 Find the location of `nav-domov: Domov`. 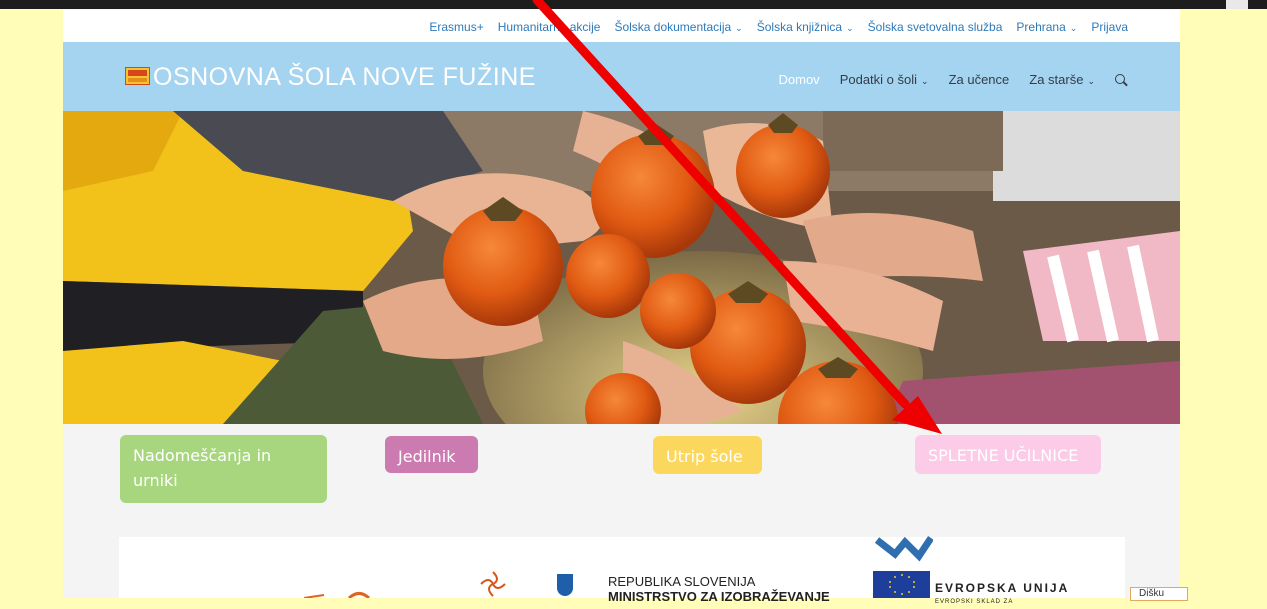

nav-domov: Domov is located at coordinates (799, 79).